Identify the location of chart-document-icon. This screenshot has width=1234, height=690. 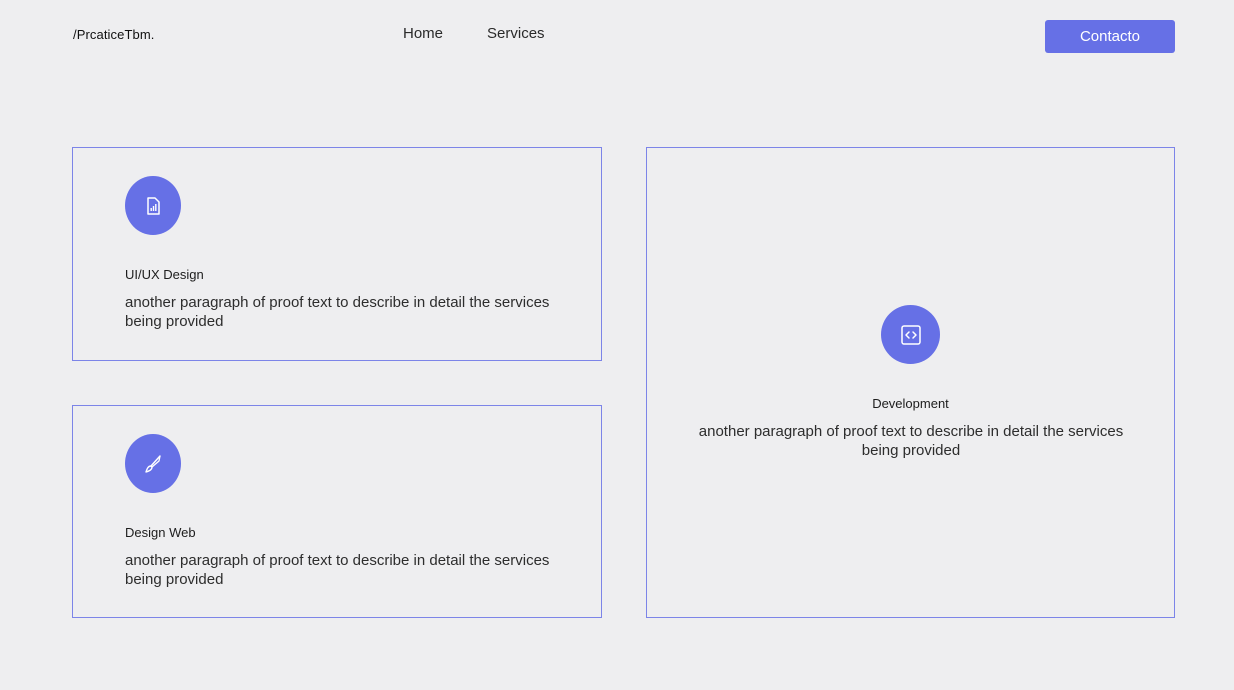
(153, 205).